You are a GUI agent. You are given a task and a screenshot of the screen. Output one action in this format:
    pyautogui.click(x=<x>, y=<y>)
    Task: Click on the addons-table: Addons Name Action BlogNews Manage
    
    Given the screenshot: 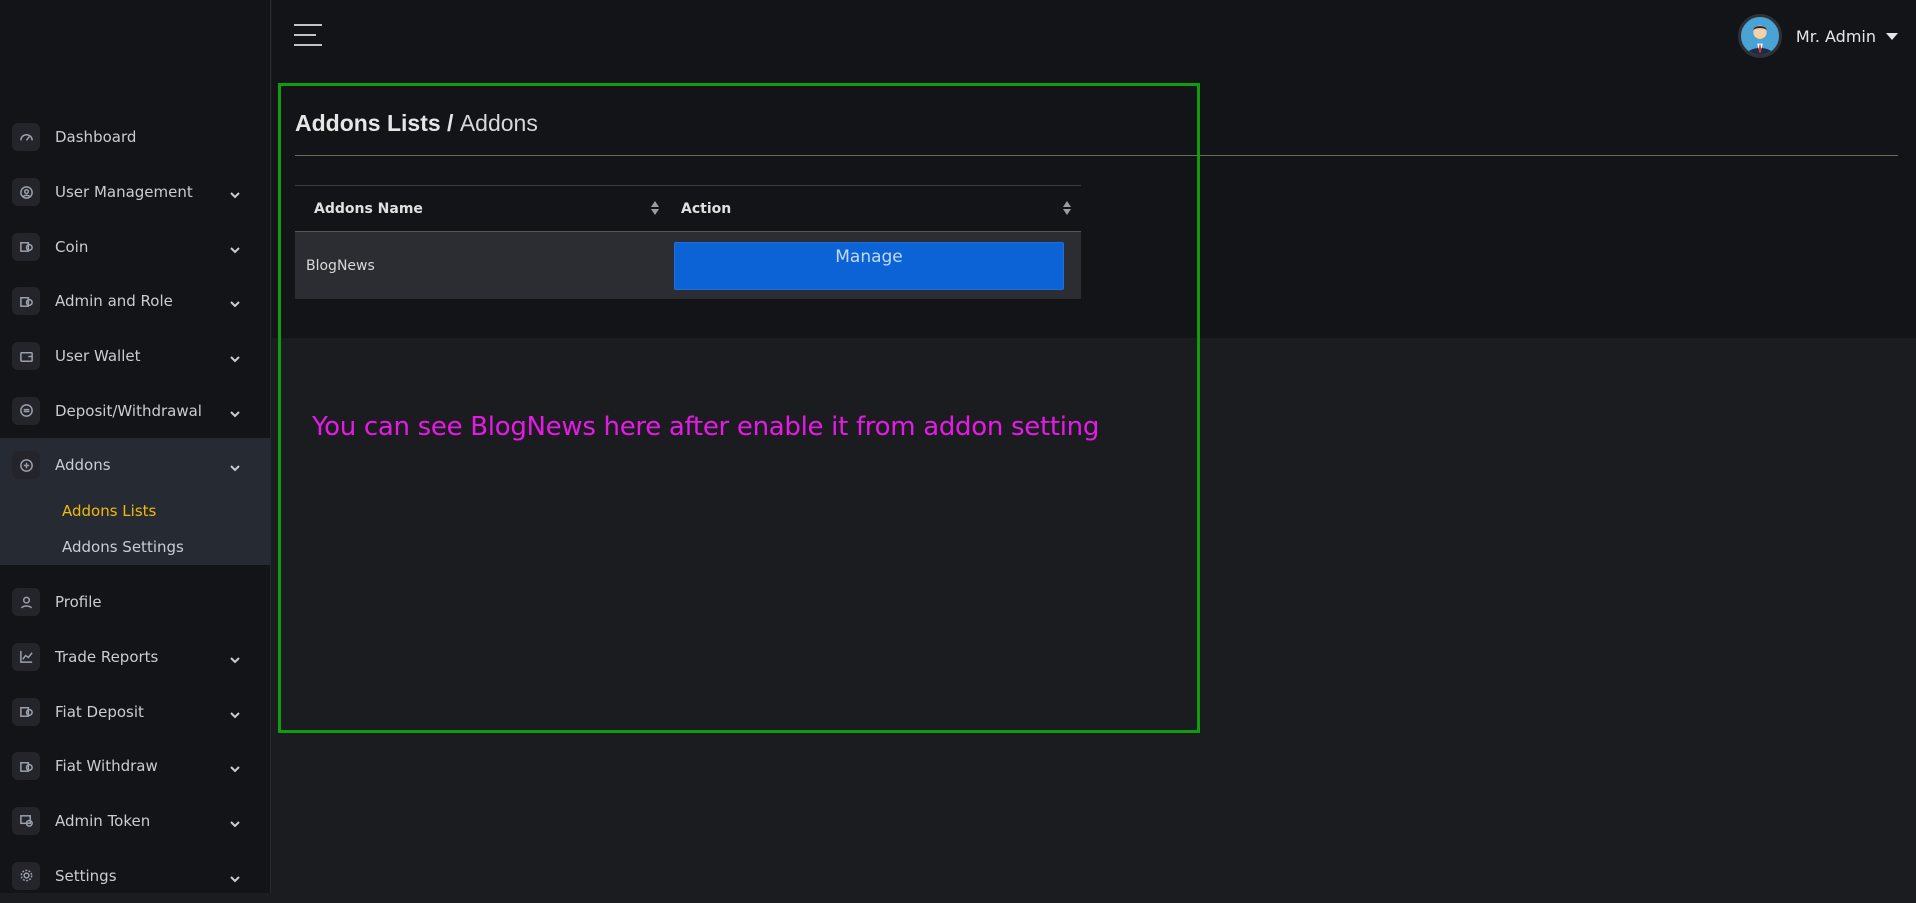 What is the action you would take?
    pyautogui.click(x=688, y=242)
    